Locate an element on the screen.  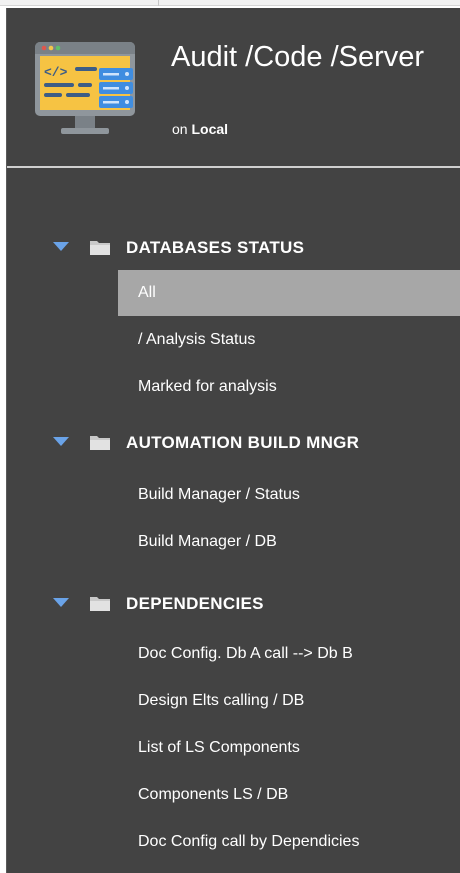
nav-item-doc-config-db-call: Doc Config. Db A call --> Db B is located at coordinates (289, 654).